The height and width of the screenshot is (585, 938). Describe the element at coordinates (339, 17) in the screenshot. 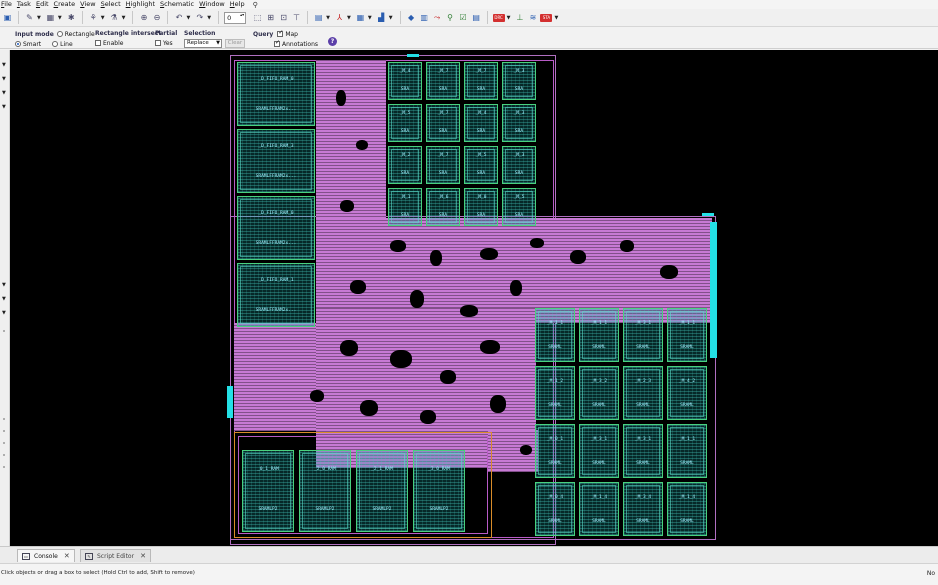

I see `tree-icon: ⅄` at that location.